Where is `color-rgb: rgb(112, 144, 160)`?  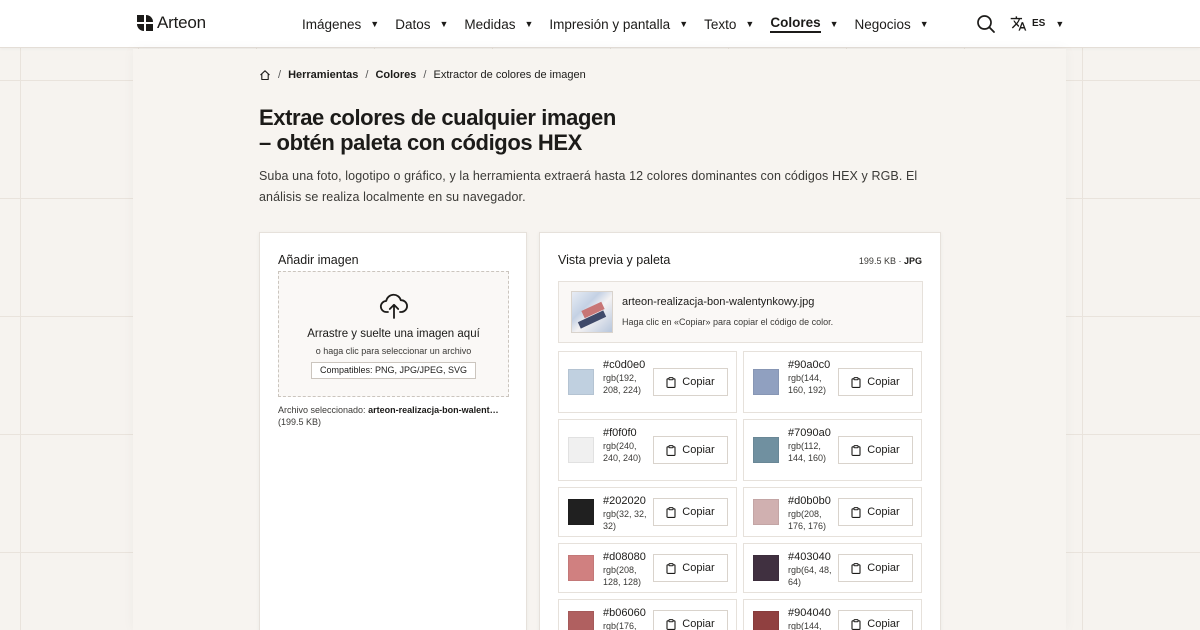 color-rgb: rgb(112, 144, 160) is located at coordinates (807, 452).